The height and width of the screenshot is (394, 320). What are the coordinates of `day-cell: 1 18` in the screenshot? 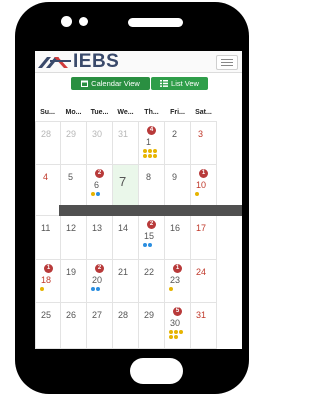 It's located at (48, 281).